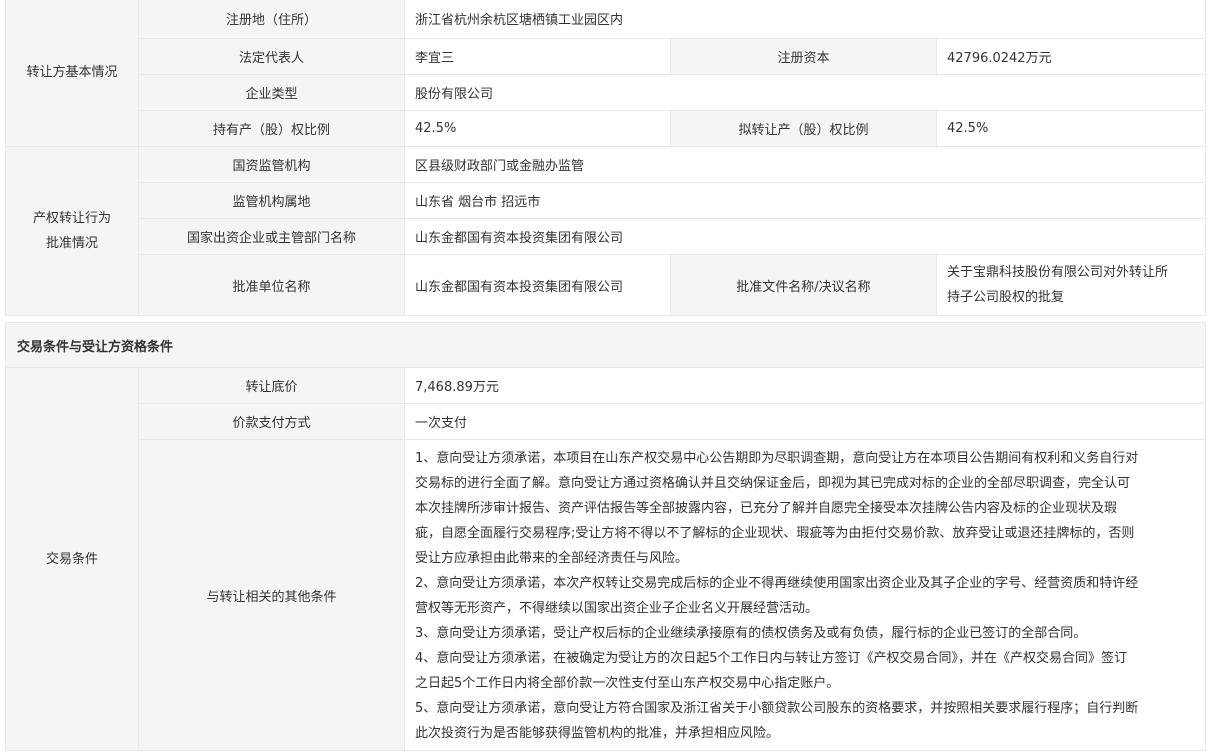 The height and width of the screenshot is (753, 1210). What do you see at coordinates (271, 92) in the screenshot?
I see `company-type-label: 企业类型` at bounding box center [271, 92].